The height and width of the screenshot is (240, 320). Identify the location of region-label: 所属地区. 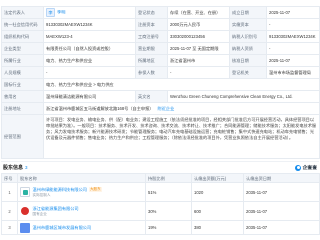
(151, 60).